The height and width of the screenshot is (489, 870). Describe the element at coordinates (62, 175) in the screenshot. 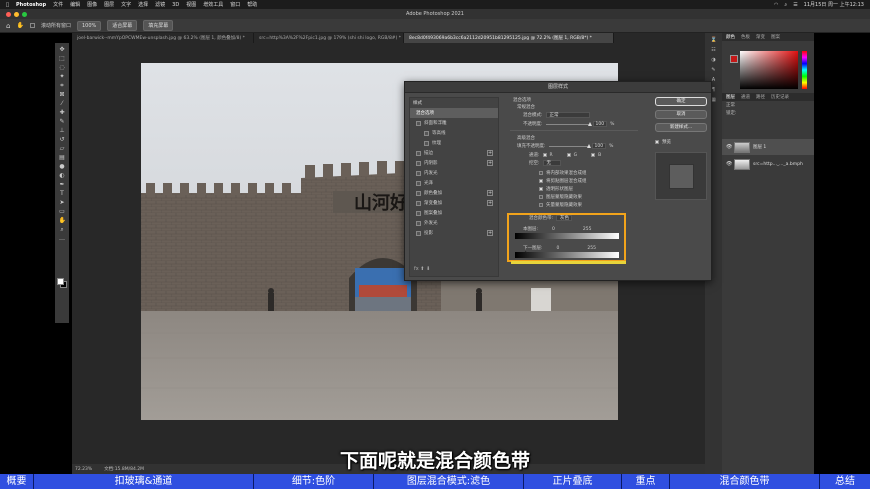

I see `dodge-tool-icon: ◐` at that location.